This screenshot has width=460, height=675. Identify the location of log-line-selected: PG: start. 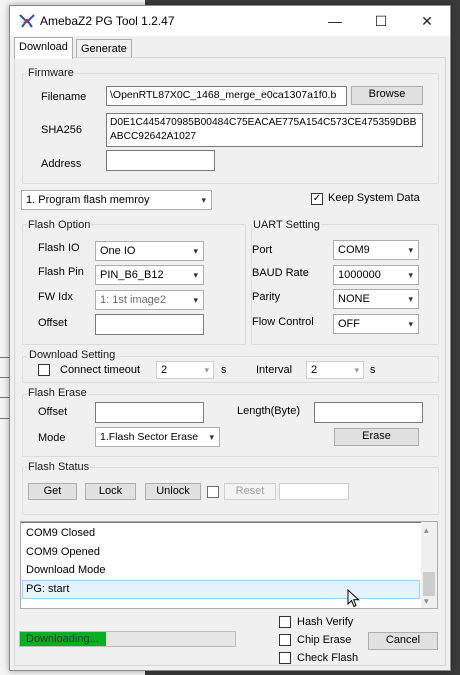
(47, 589).